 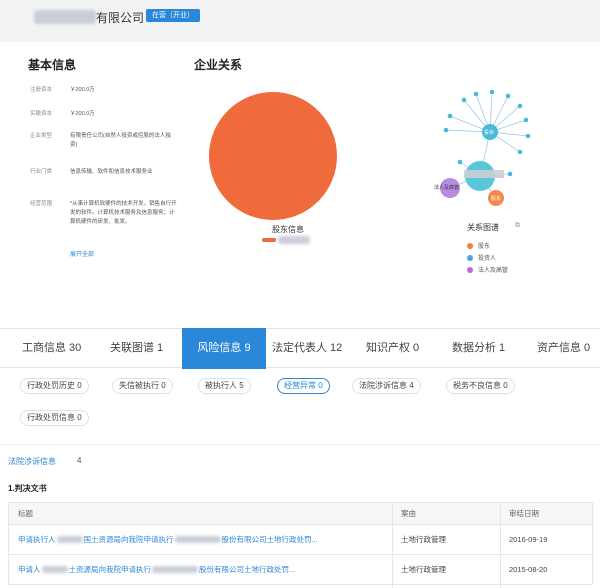 What do you see at coordinates (489, 132) in the screenshot?
I see `graph-node-label: 投资` at bounding box center [489, 132].